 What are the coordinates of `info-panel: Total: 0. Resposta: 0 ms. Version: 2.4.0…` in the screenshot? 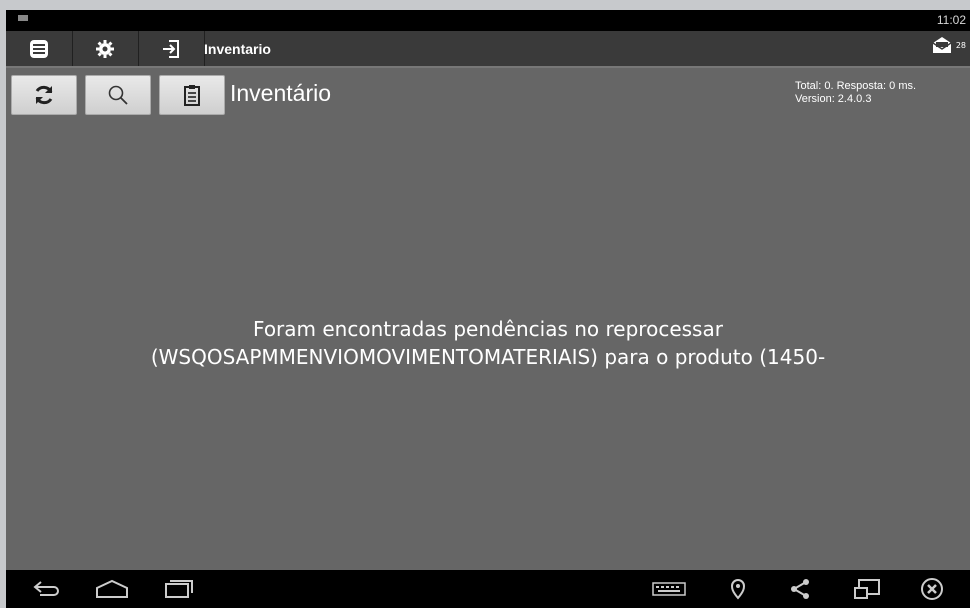 It's located at (855, 93).